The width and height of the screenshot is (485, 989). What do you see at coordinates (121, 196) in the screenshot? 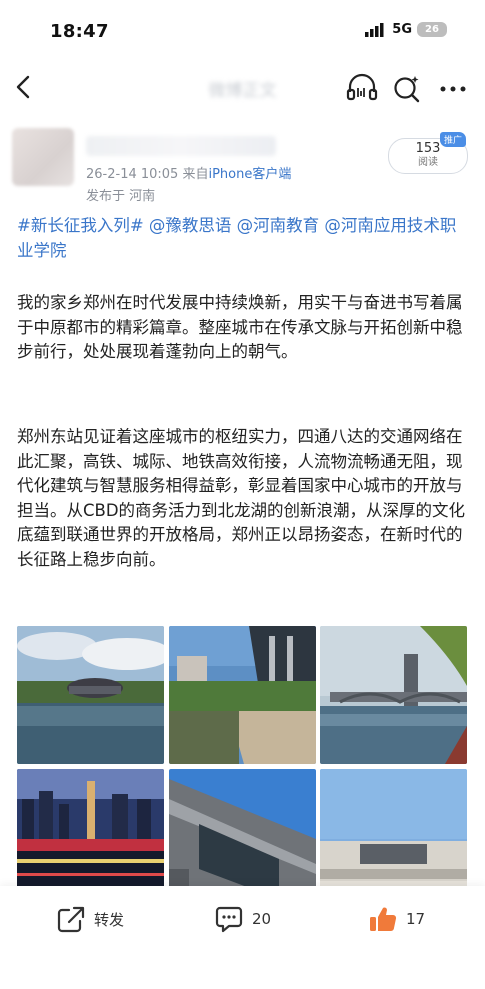
I see `post-location: 发布于 河南` at bounding box center [121, 196].